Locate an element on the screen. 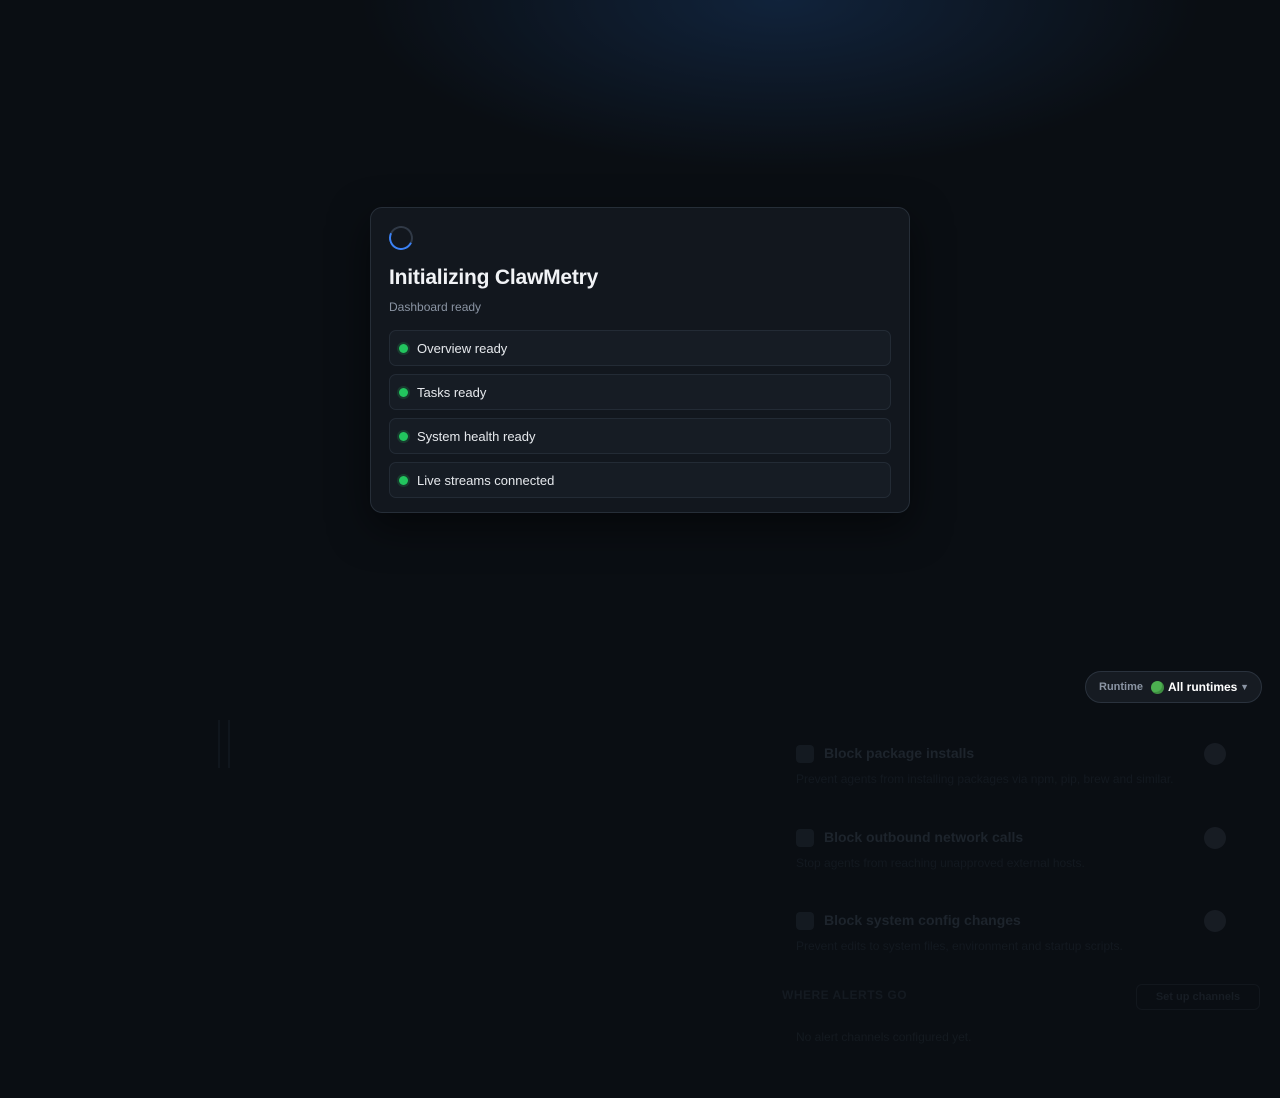 Image resolution: width=1280 pixels, height=1098 pixels. package-icon is located at coordinates (805, 754).